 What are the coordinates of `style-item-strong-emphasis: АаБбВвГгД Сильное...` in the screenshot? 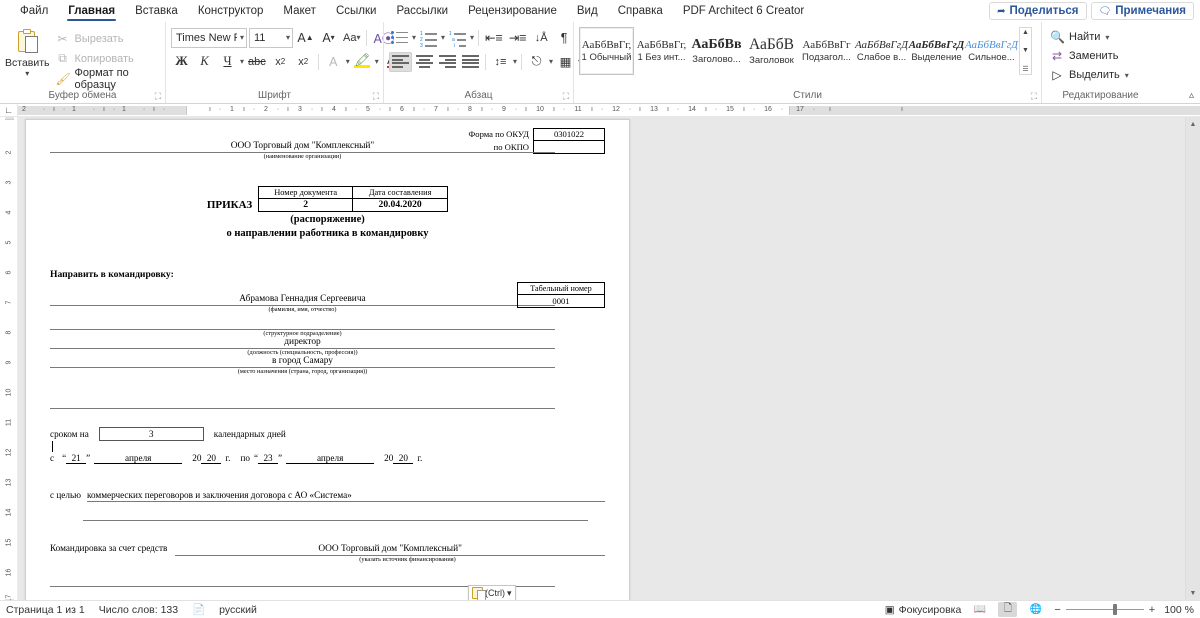 It's located at (991, 51).